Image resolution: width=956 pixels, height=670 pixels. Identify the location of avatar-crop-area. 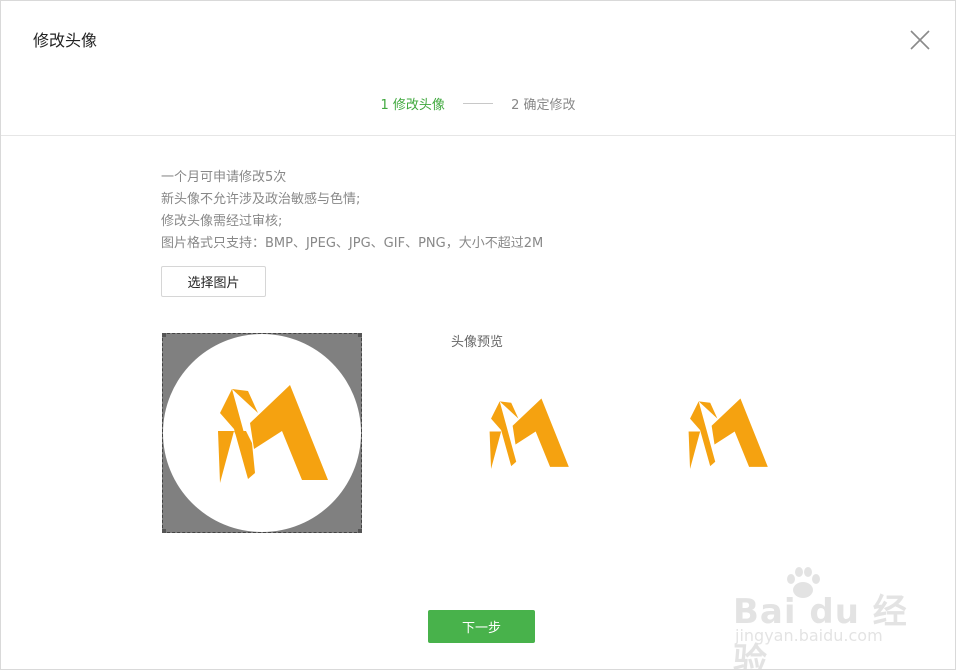
(262, 433).